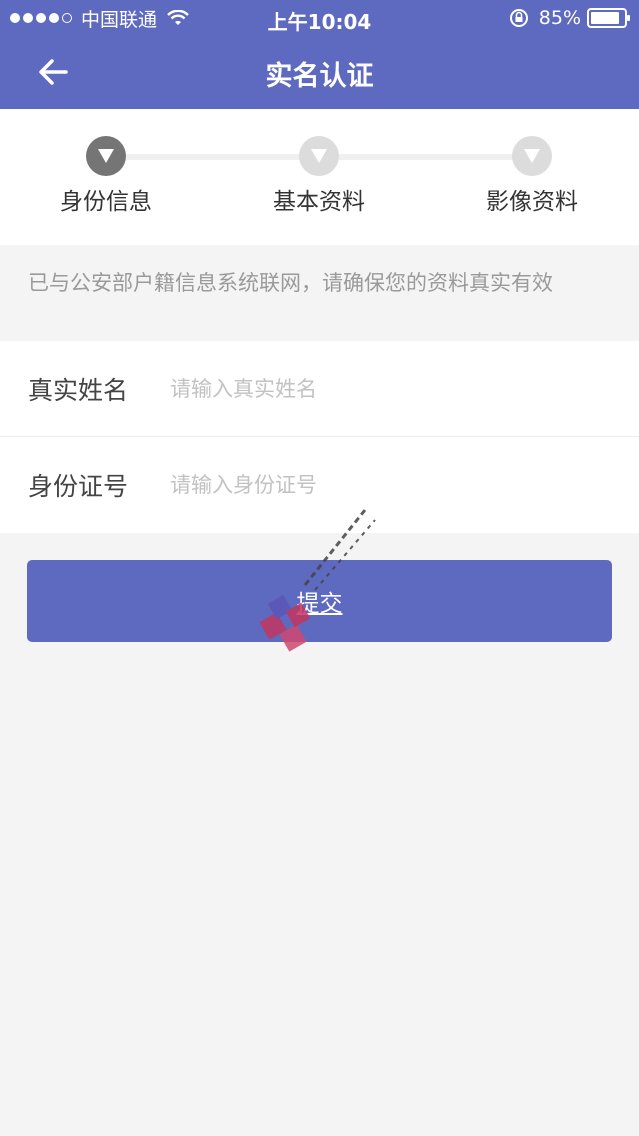  What do you see at coordinates (290, 283) in the screenshot?
I see `verification-notice: 已与公安部户籍信息系统联网，请确保您的资料真实有效` at bounding box center [290, 283].